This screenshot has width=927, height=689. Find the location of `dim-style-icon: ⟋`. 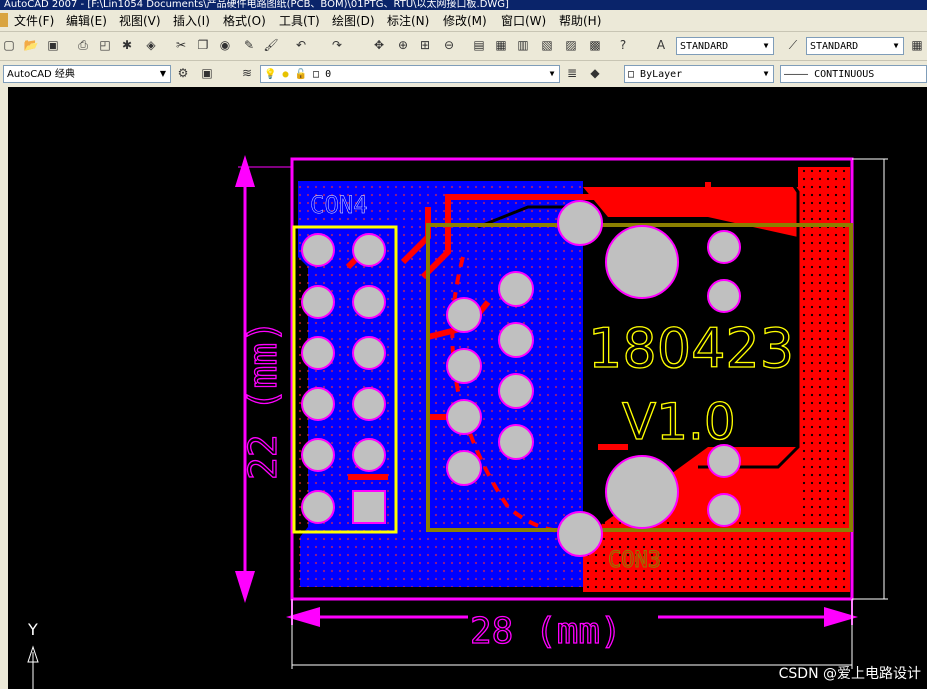

dim-style-icon: ⟋ is located at coordinates (793, 45).